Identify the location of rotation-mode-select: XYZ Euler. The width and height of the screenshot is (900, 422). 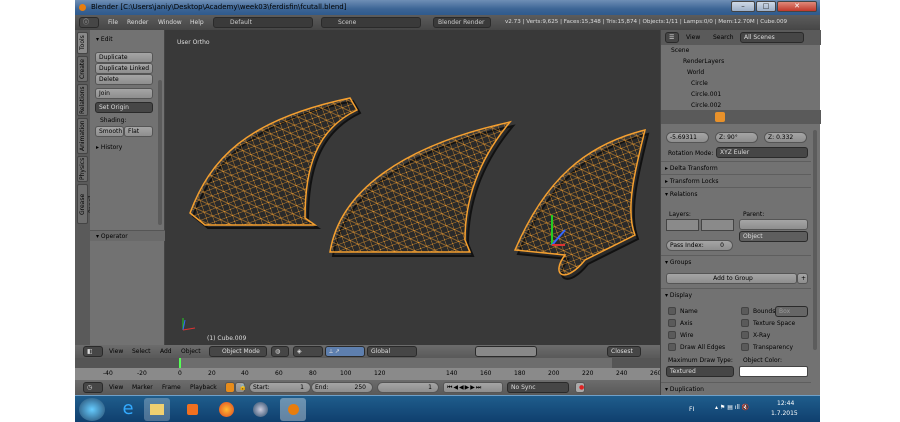
(762, 152).